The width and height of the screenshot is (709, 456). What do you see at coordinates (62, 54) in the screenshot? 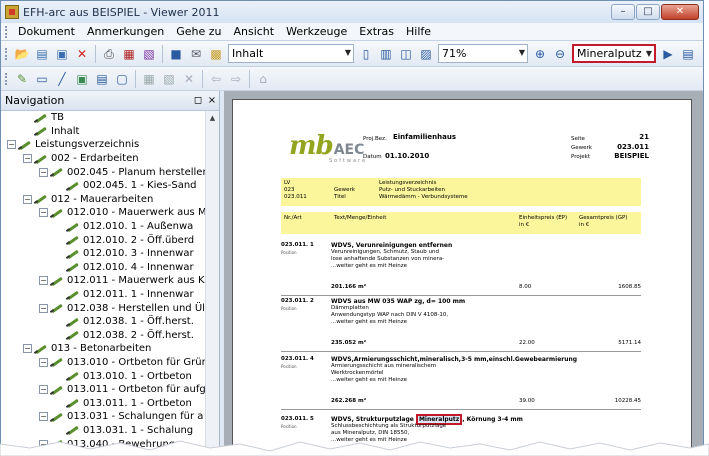
I see `export-icon: ▣` at bounding box center [62, 54].